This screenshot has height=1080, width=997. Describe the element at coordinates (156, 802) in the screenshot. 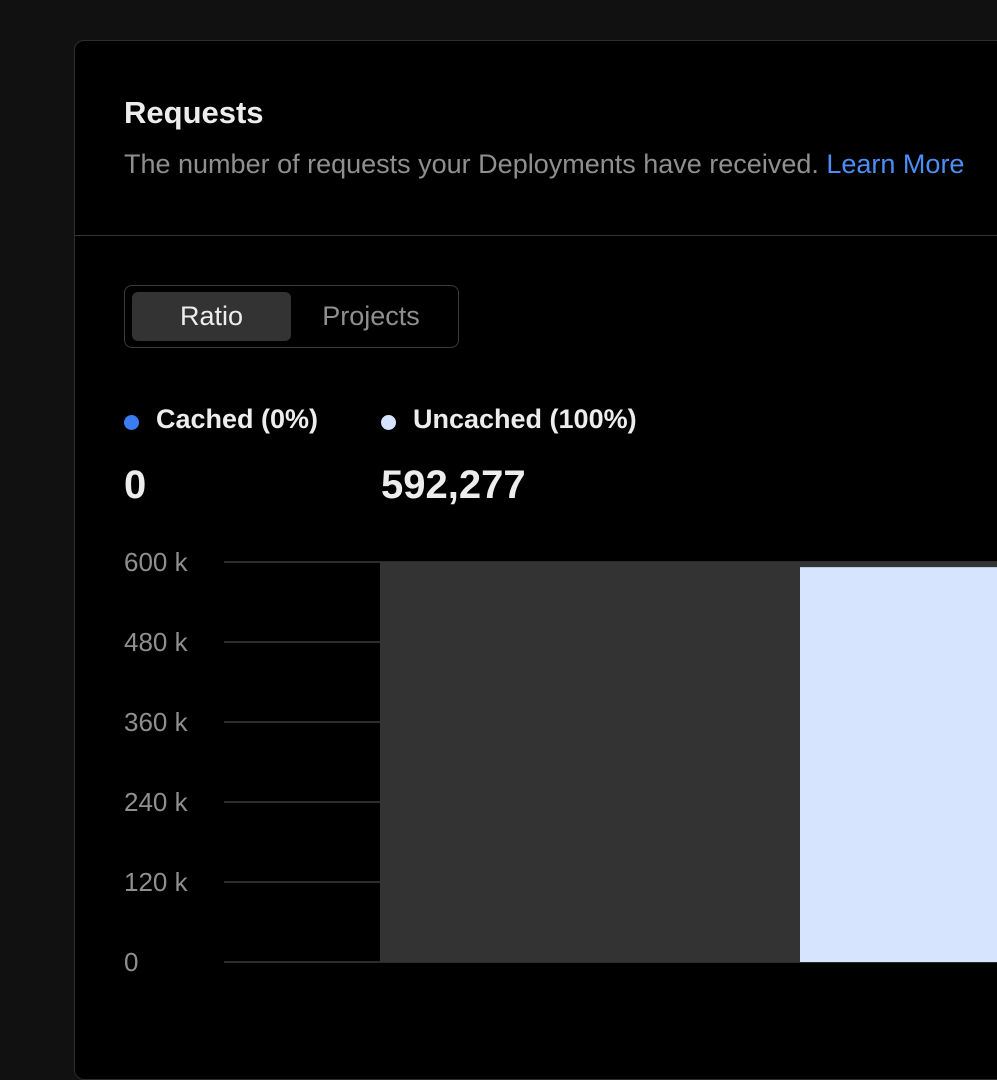

I see `y-tick-label: 240 k` at that location.